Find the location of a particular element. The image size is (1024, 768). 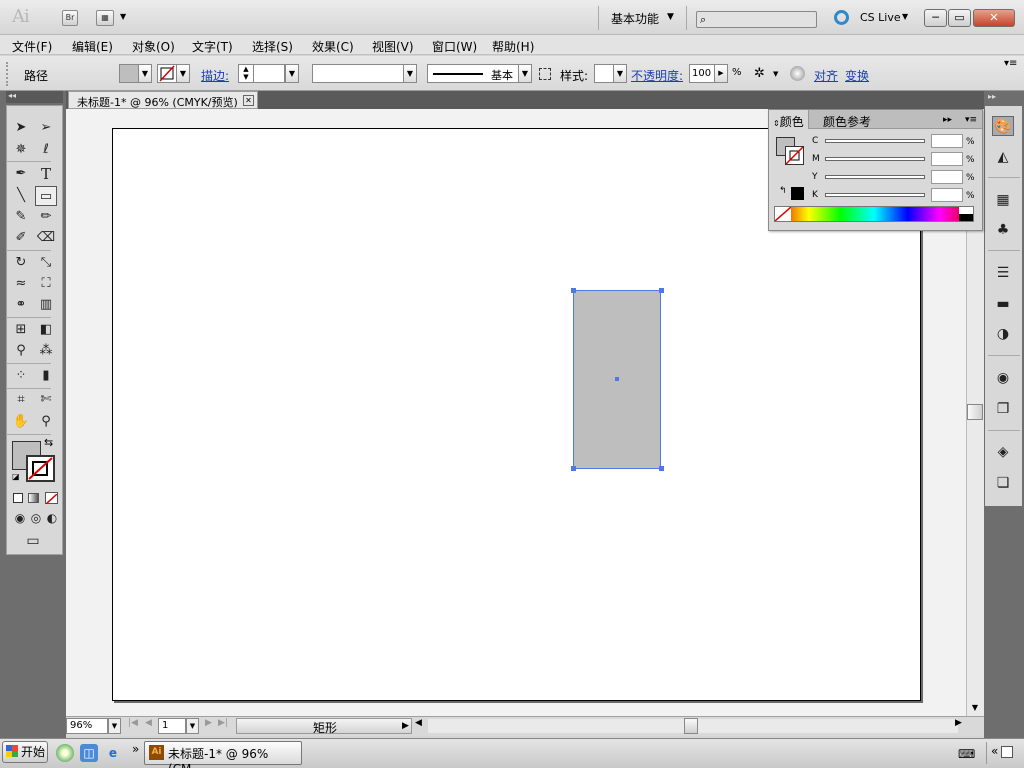

workspace-switcher: 基本功能 is located at coordinates (635, 18).